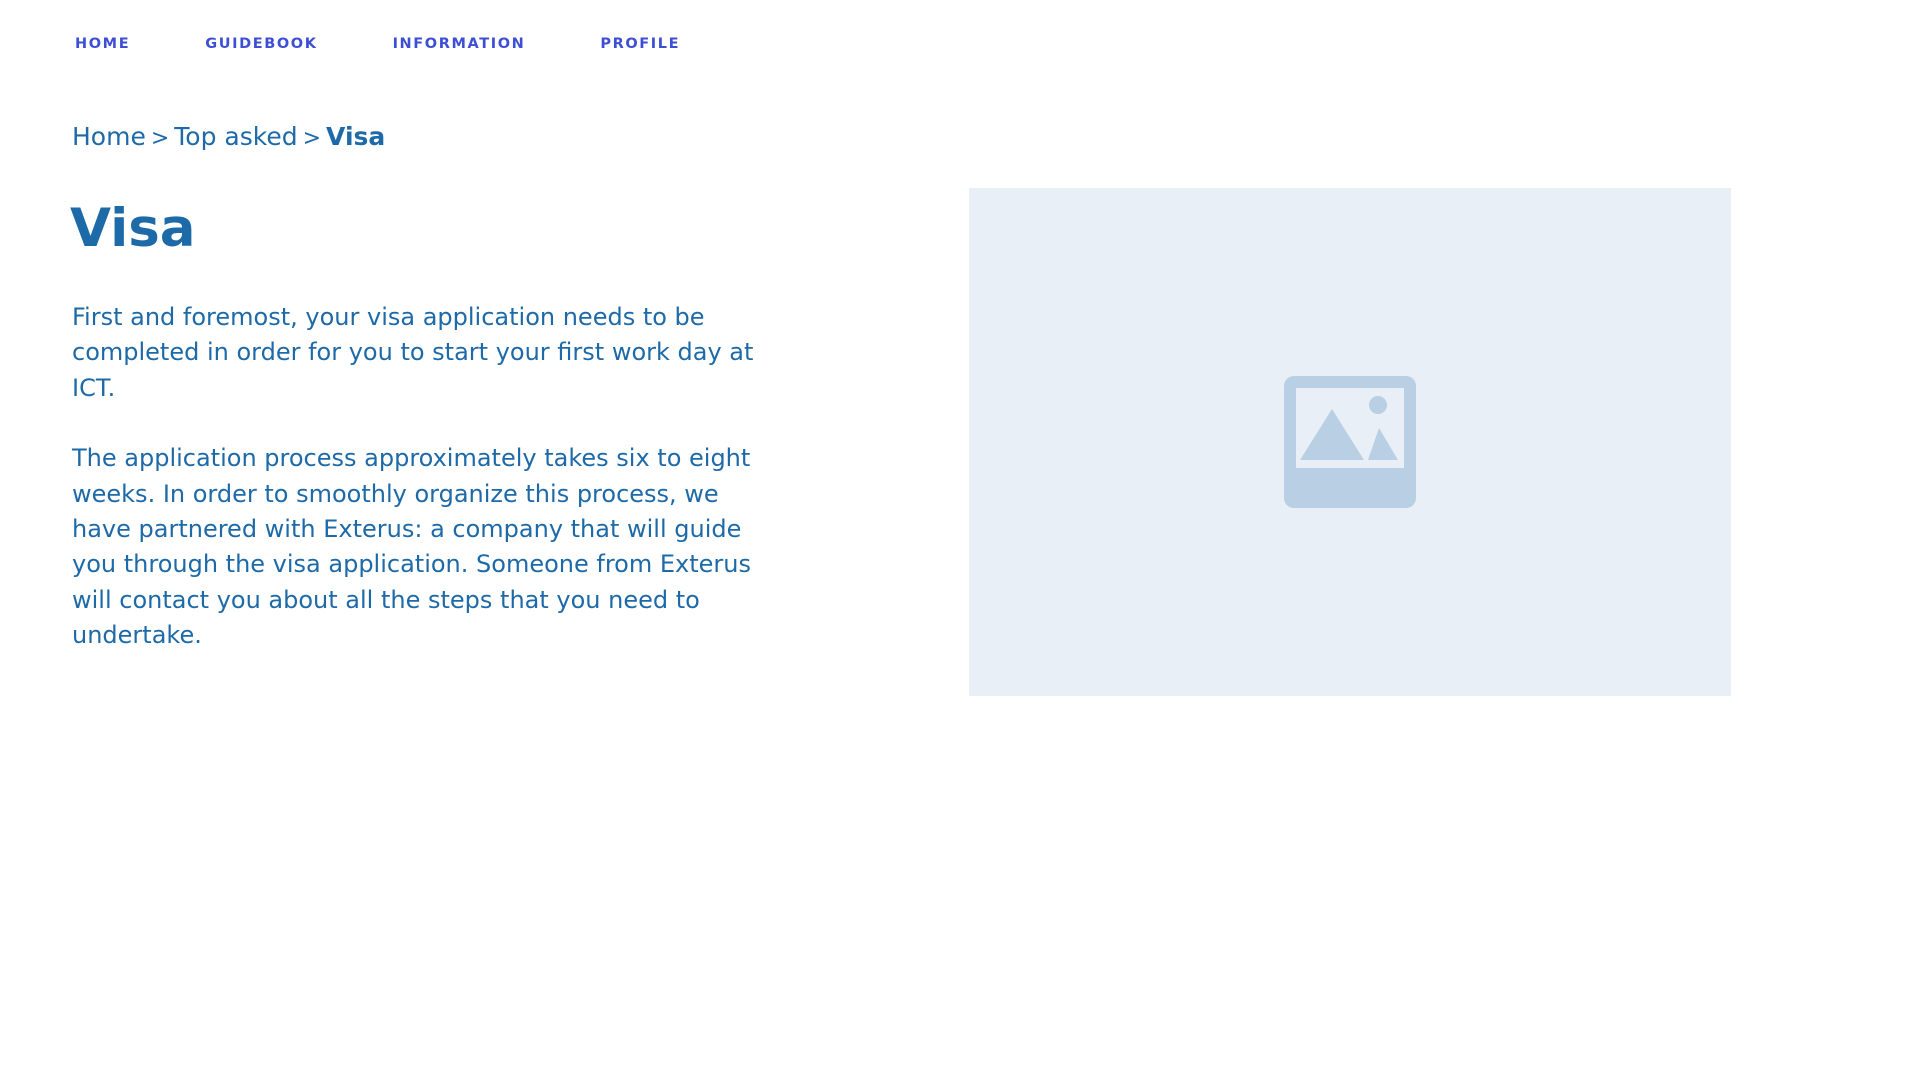 The image size is (1920, 1080). Describe the element at coordinates (102, 44) in the screenshot. I see `nav-item-home: HOME` at that location.